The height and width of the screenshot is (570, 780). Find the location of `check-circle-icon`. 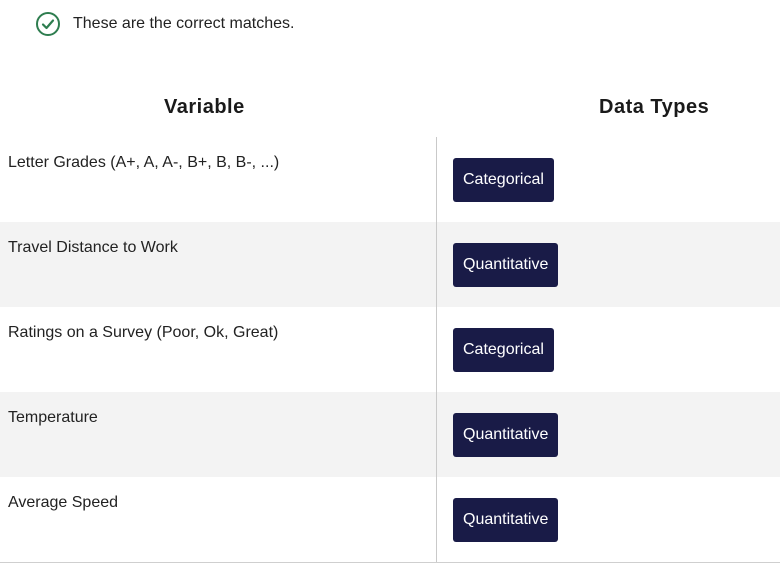

check-circle-icon is located at coordinates (48, 24).